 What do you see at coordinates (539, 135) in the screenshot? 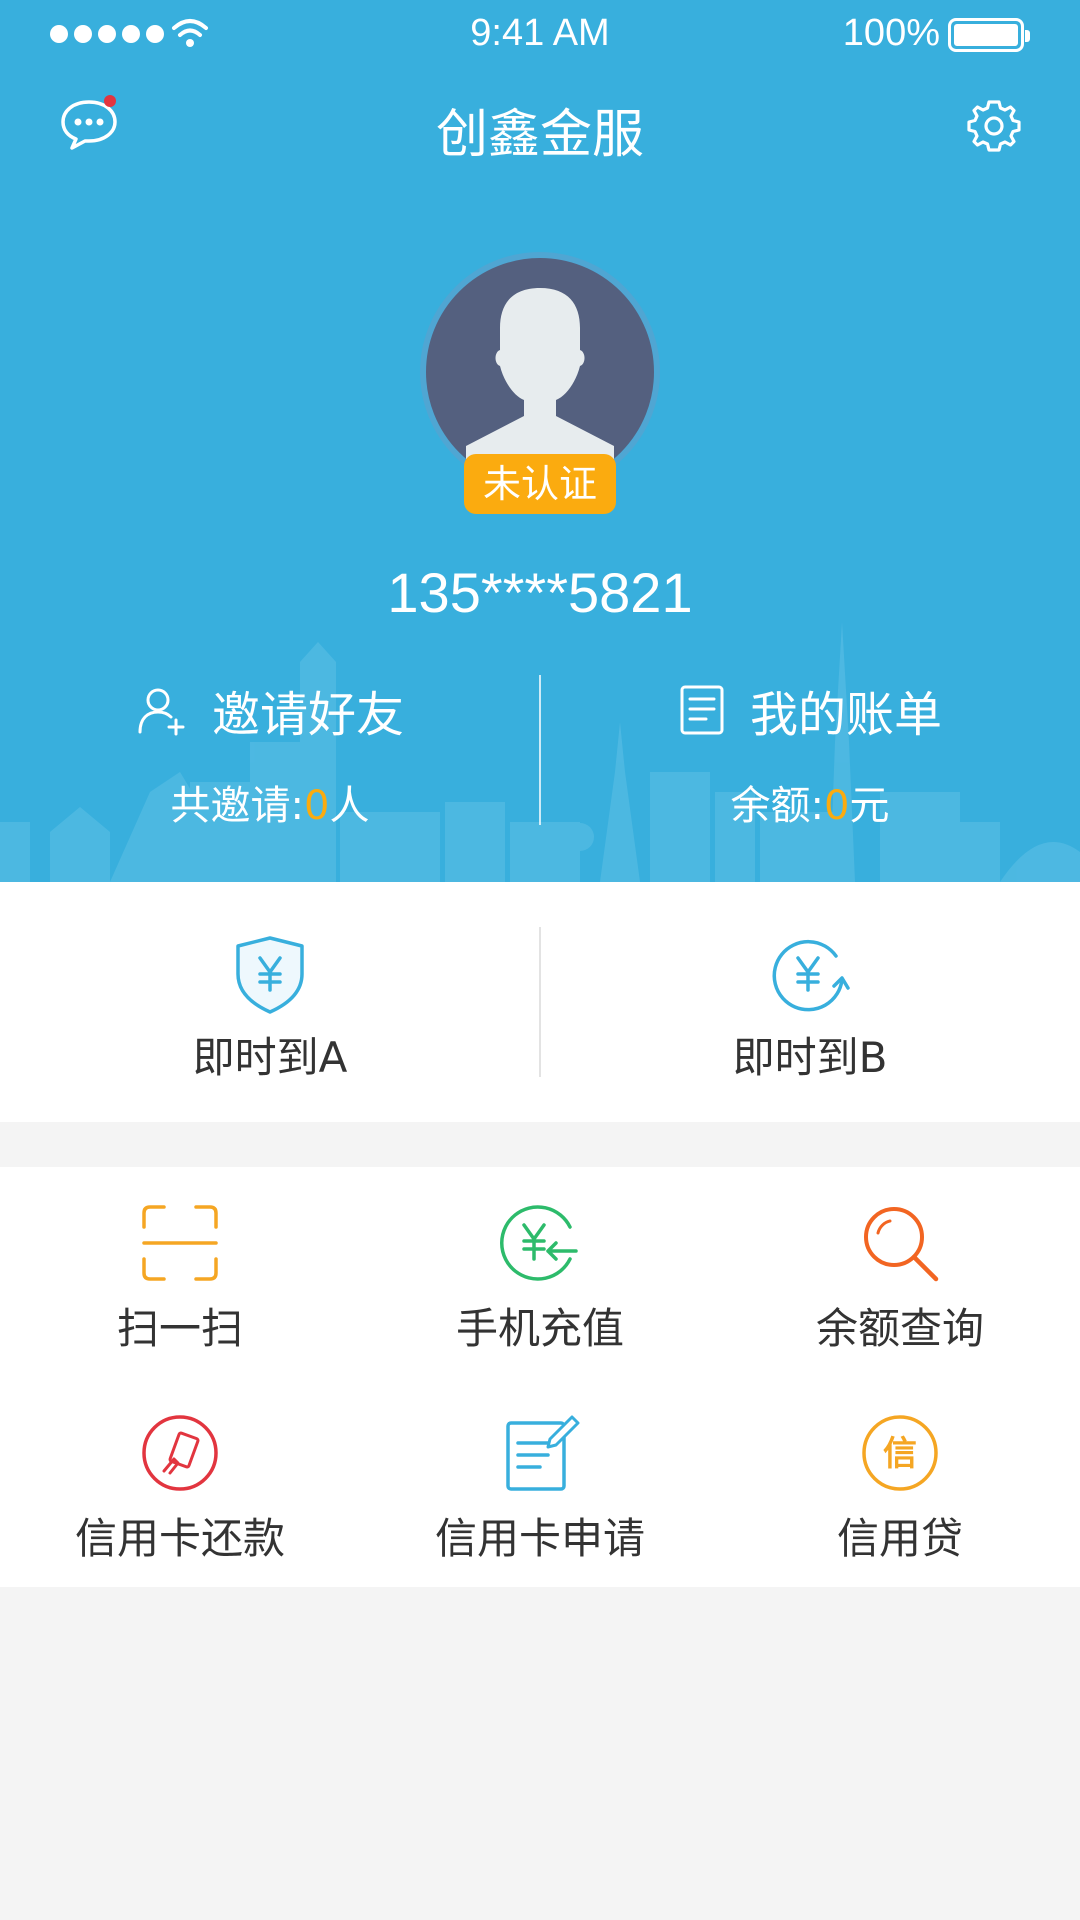
I see `page-title: 创鑫金服` at bounding box center [539, 135].